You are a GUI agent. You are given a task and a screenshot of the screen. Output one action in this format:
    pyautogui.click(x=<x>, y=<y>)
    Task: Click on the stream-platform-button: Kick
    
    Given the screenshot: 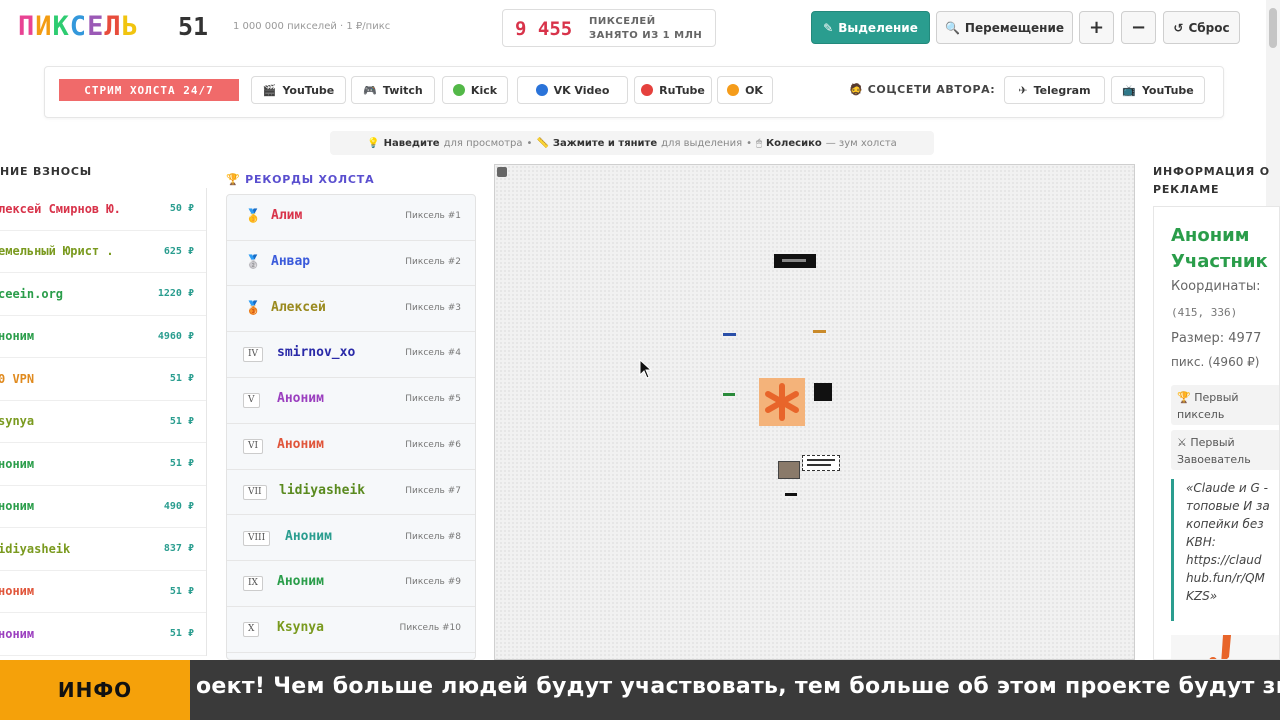 What is the action you would take?
    pyautogui.click(x=475, y=90)
    